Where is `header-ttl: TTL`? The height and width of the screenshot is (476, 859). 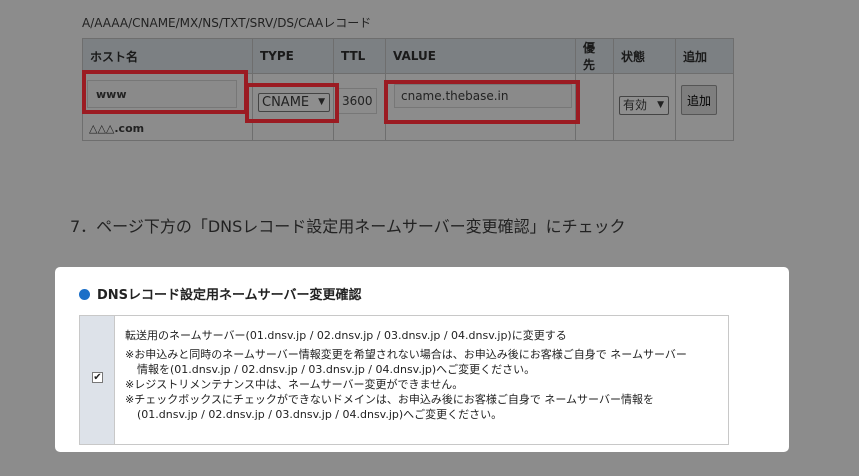 header-ttl: TTL is located at coordinates (359, 56).